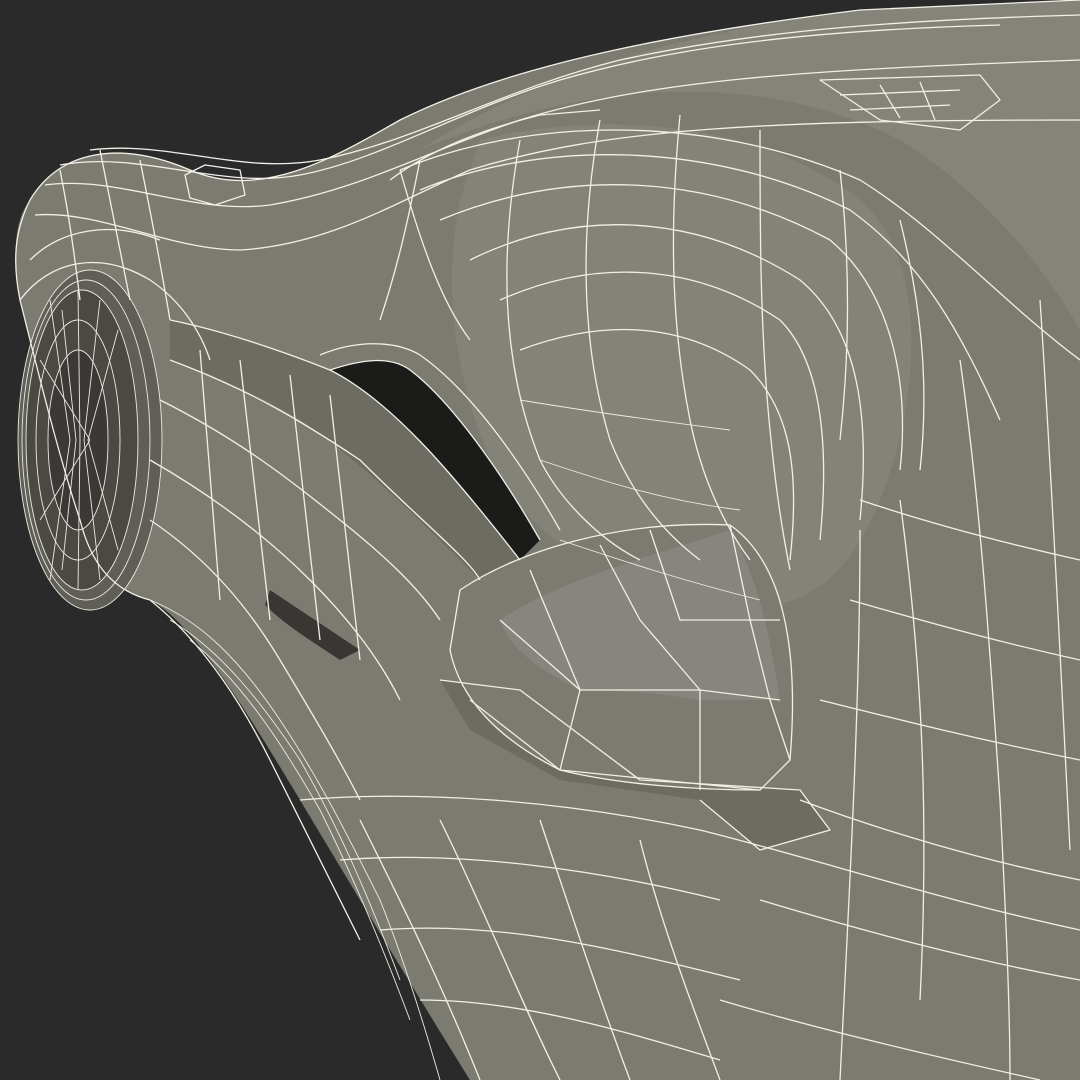 The width and height of the screenshot is (1080, 1080). What do you see at coordinates (90, 440) in the screenshot?
I see `rear-wheel` at bounding box center [90, 440].